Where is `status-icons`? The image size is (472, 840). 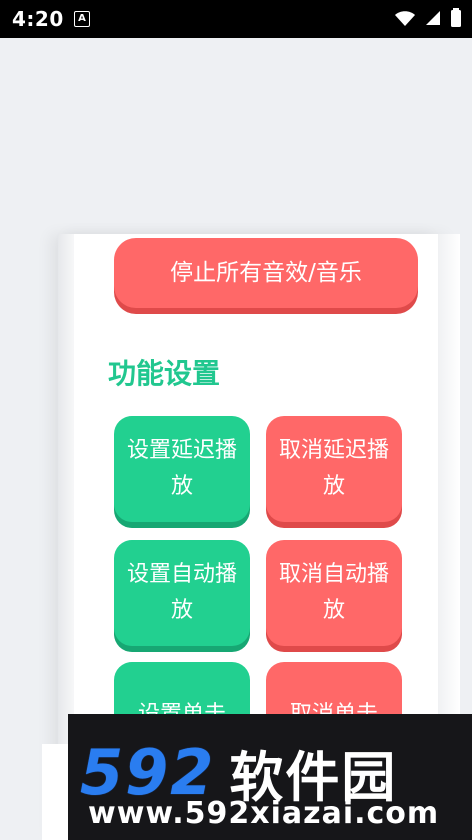
status-icons is located at coordinates (428, 18).